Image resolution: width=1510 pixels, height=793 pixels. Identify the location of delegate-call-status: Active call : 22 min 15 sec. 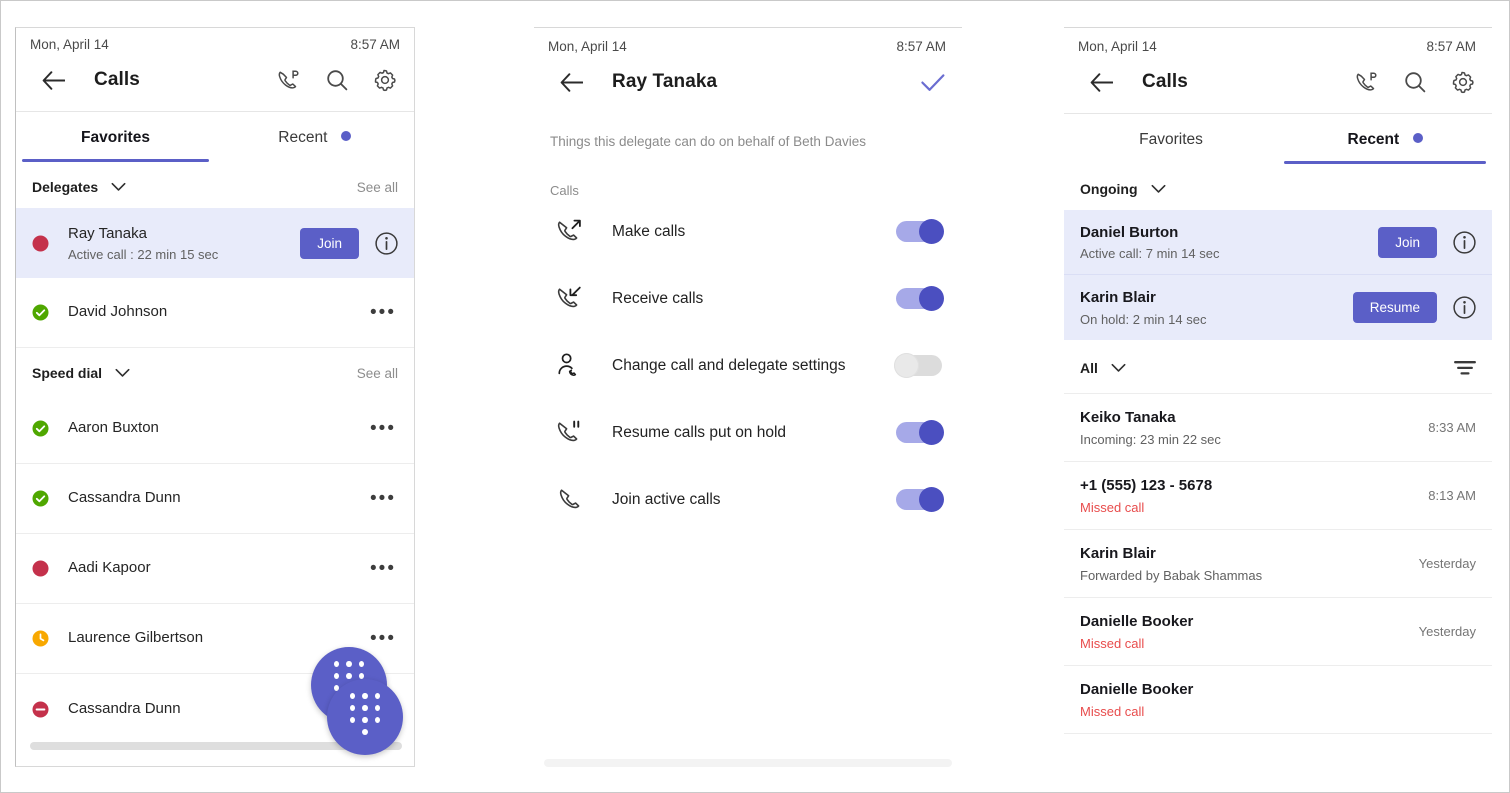
(143, 255).